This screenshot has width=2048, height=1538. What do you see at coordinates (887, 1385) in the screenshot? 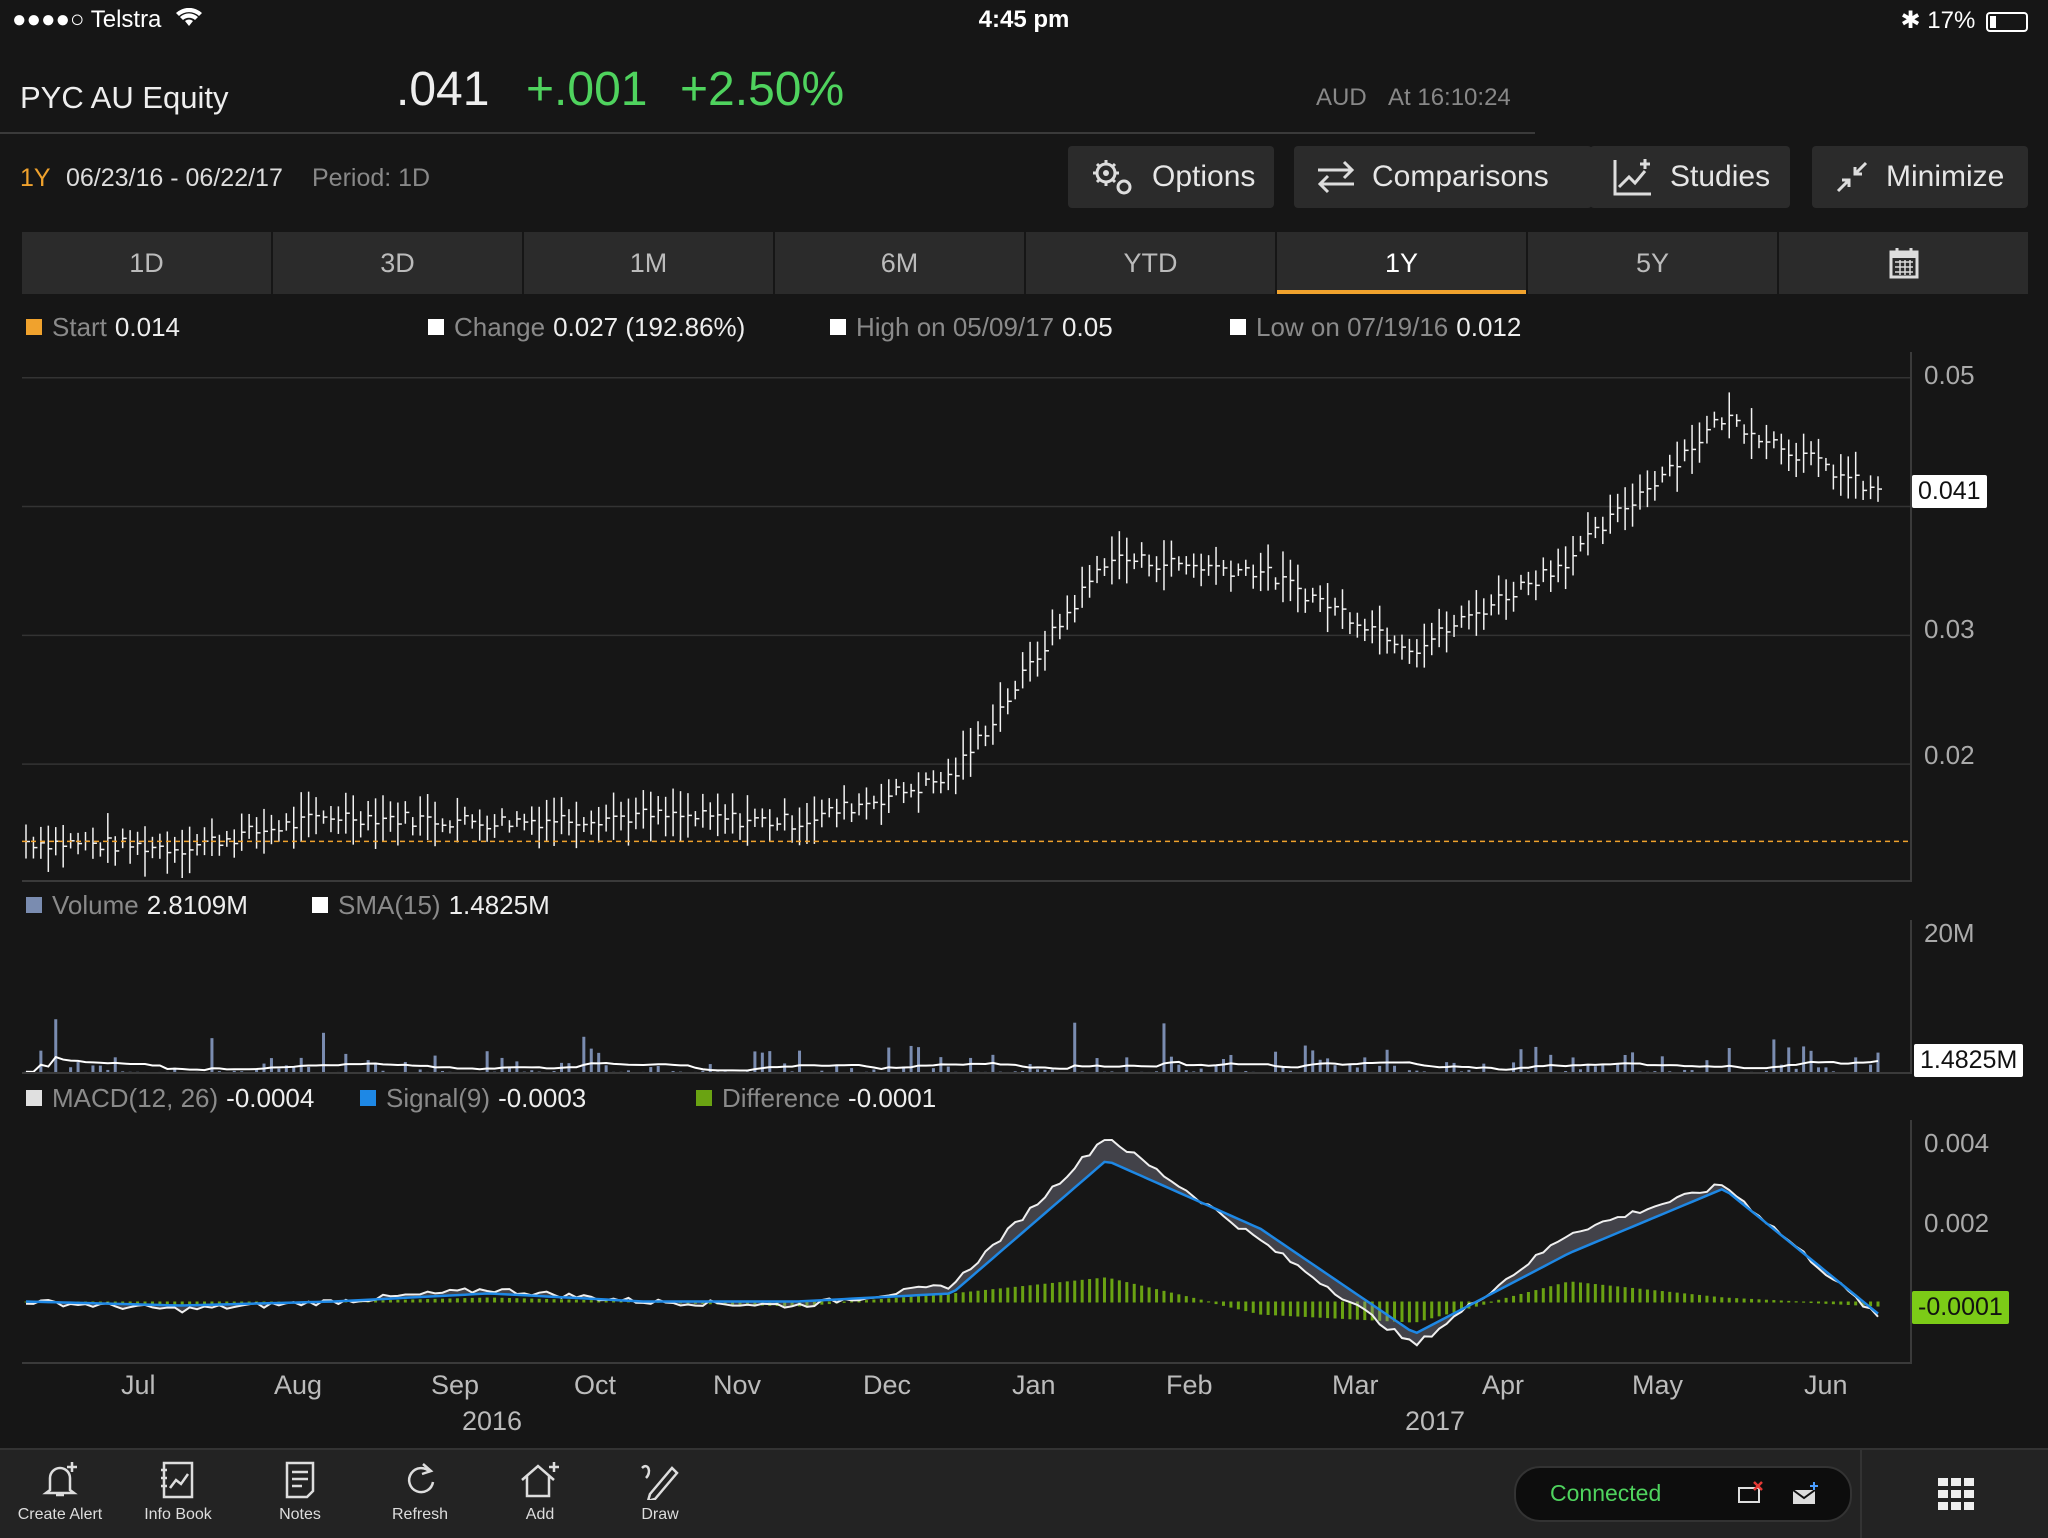
I see `month-label: Dec` at bounding box center [887, 1385].